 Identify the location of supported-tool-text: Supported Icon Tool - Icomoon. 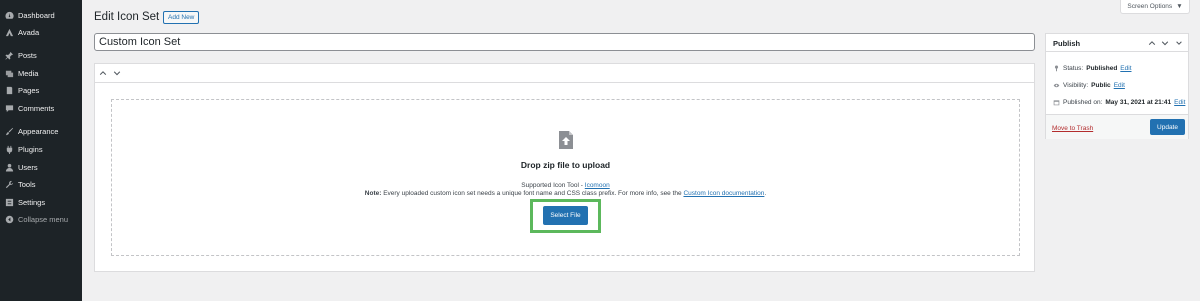
(565, 185).